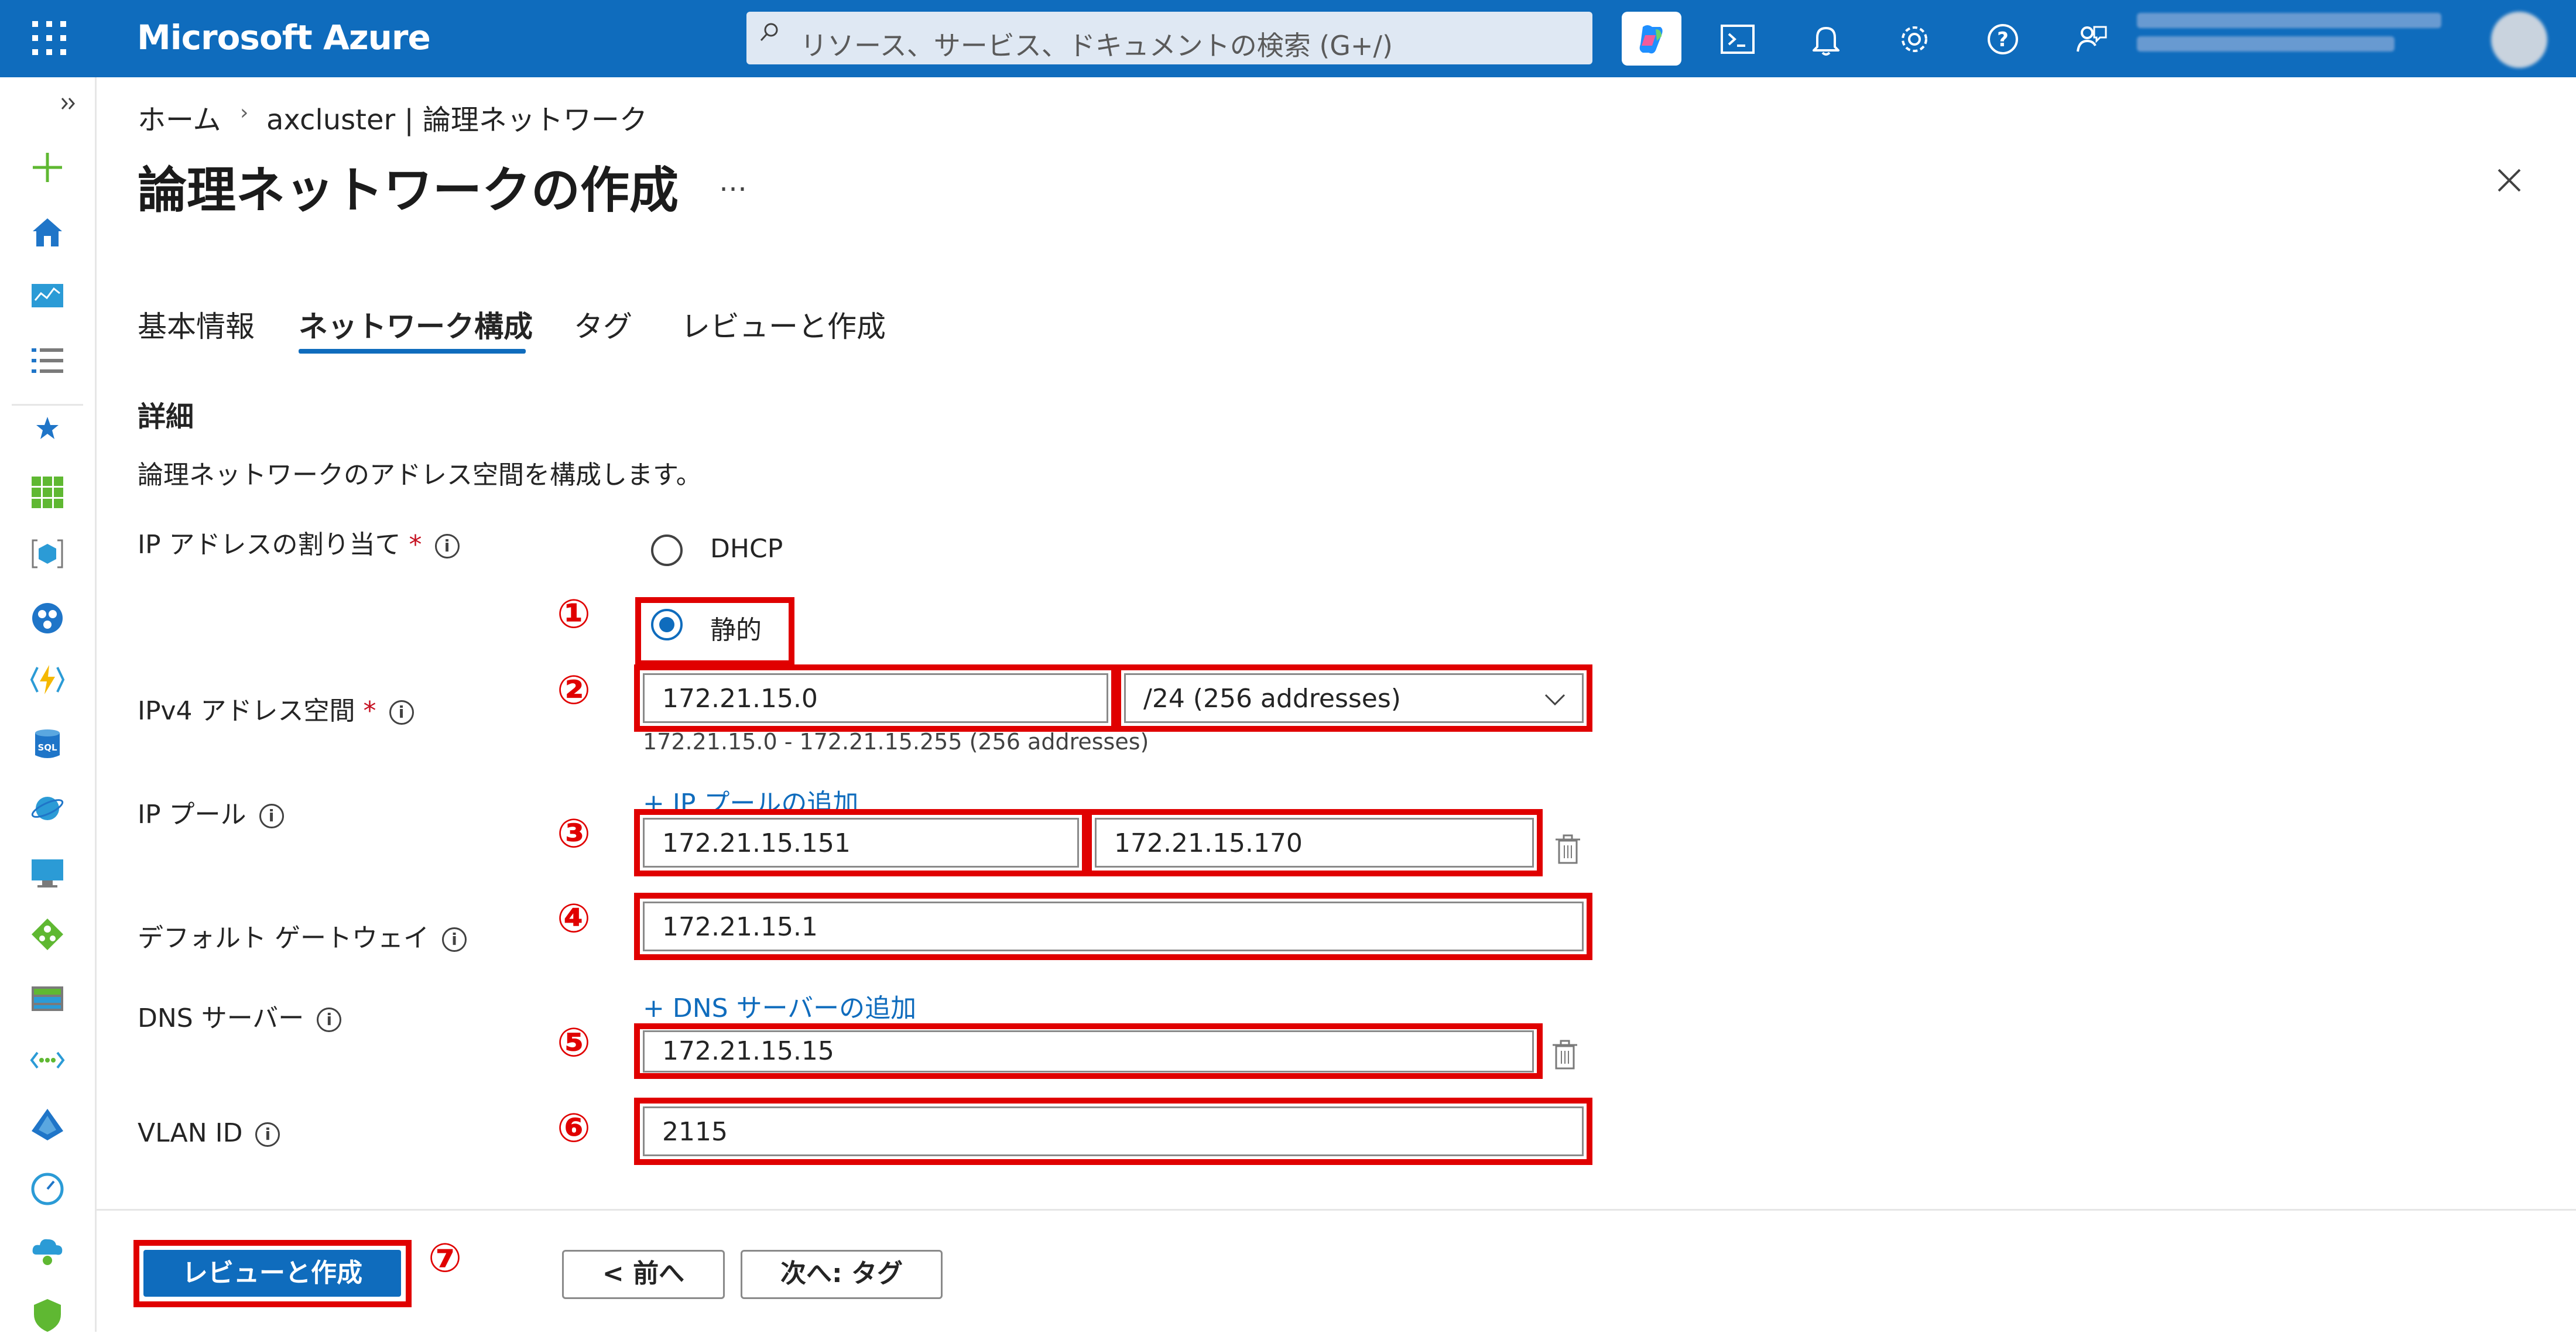  Describe the element at coordinates (47, 808) in the screenshot. I see `cosmos-db-icon` at that location.